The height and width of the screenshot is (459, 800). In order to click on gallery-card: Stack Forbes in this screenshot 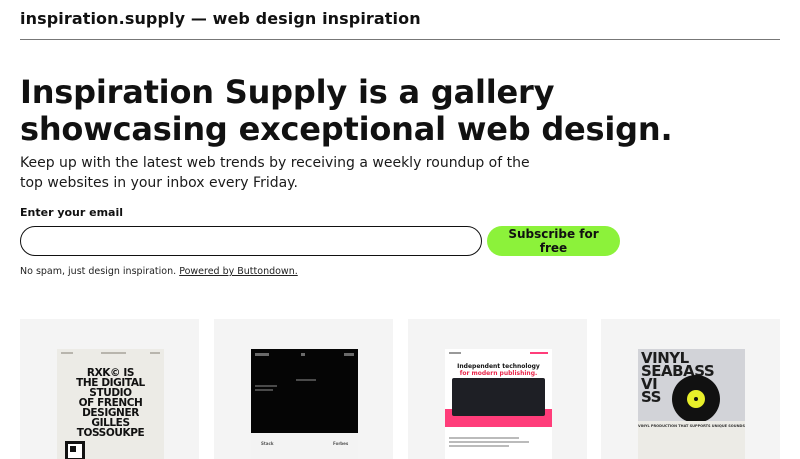, I will do `click(303, 389)`.